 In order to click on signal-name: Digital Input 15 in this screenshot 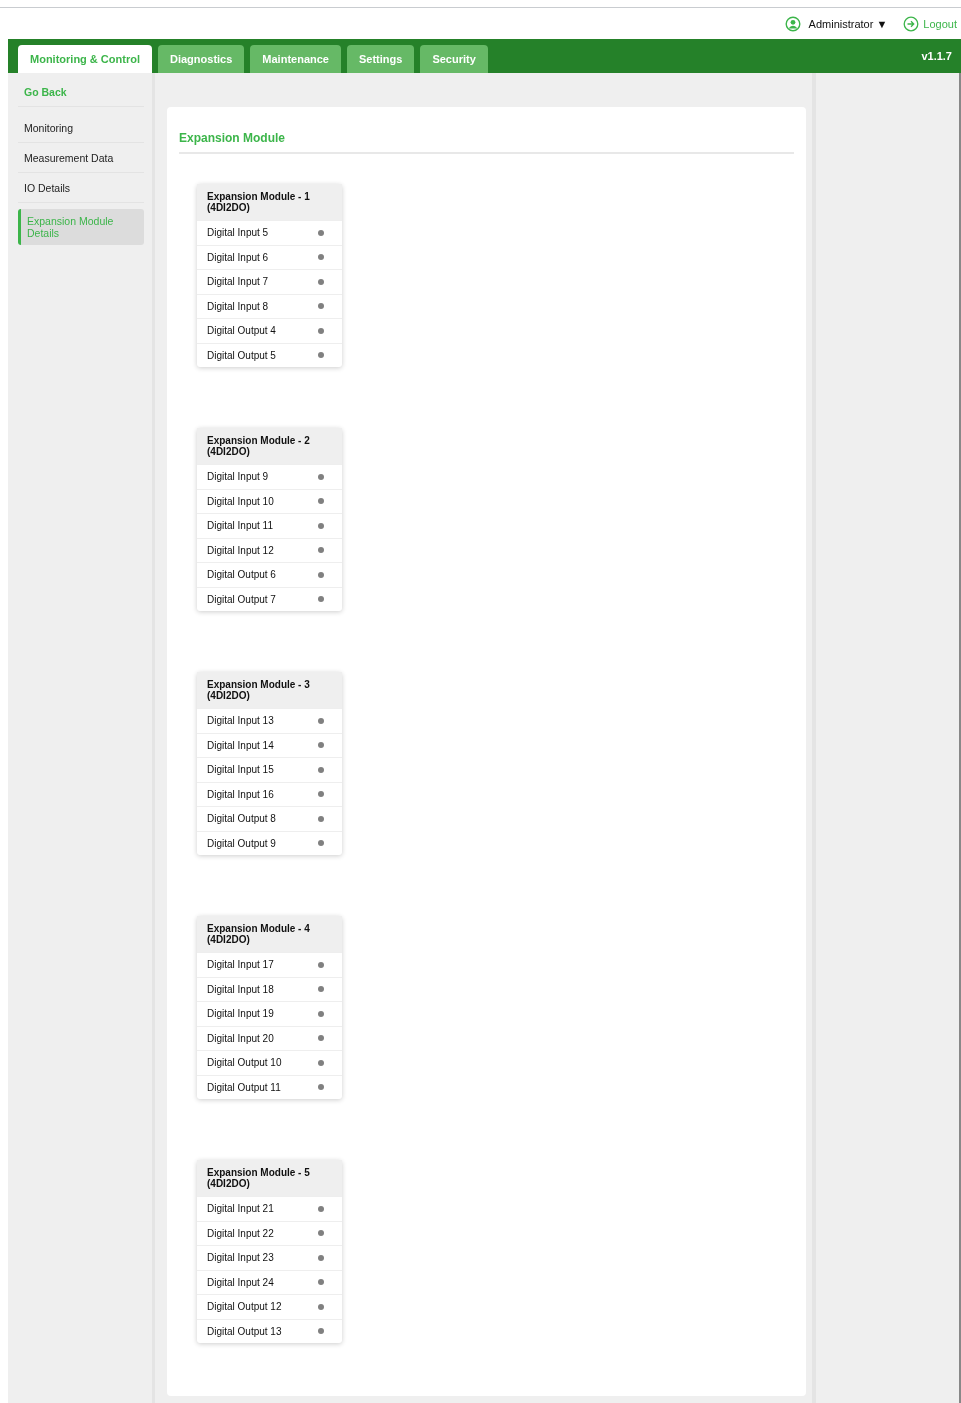, I will do `click(240, 770)`.